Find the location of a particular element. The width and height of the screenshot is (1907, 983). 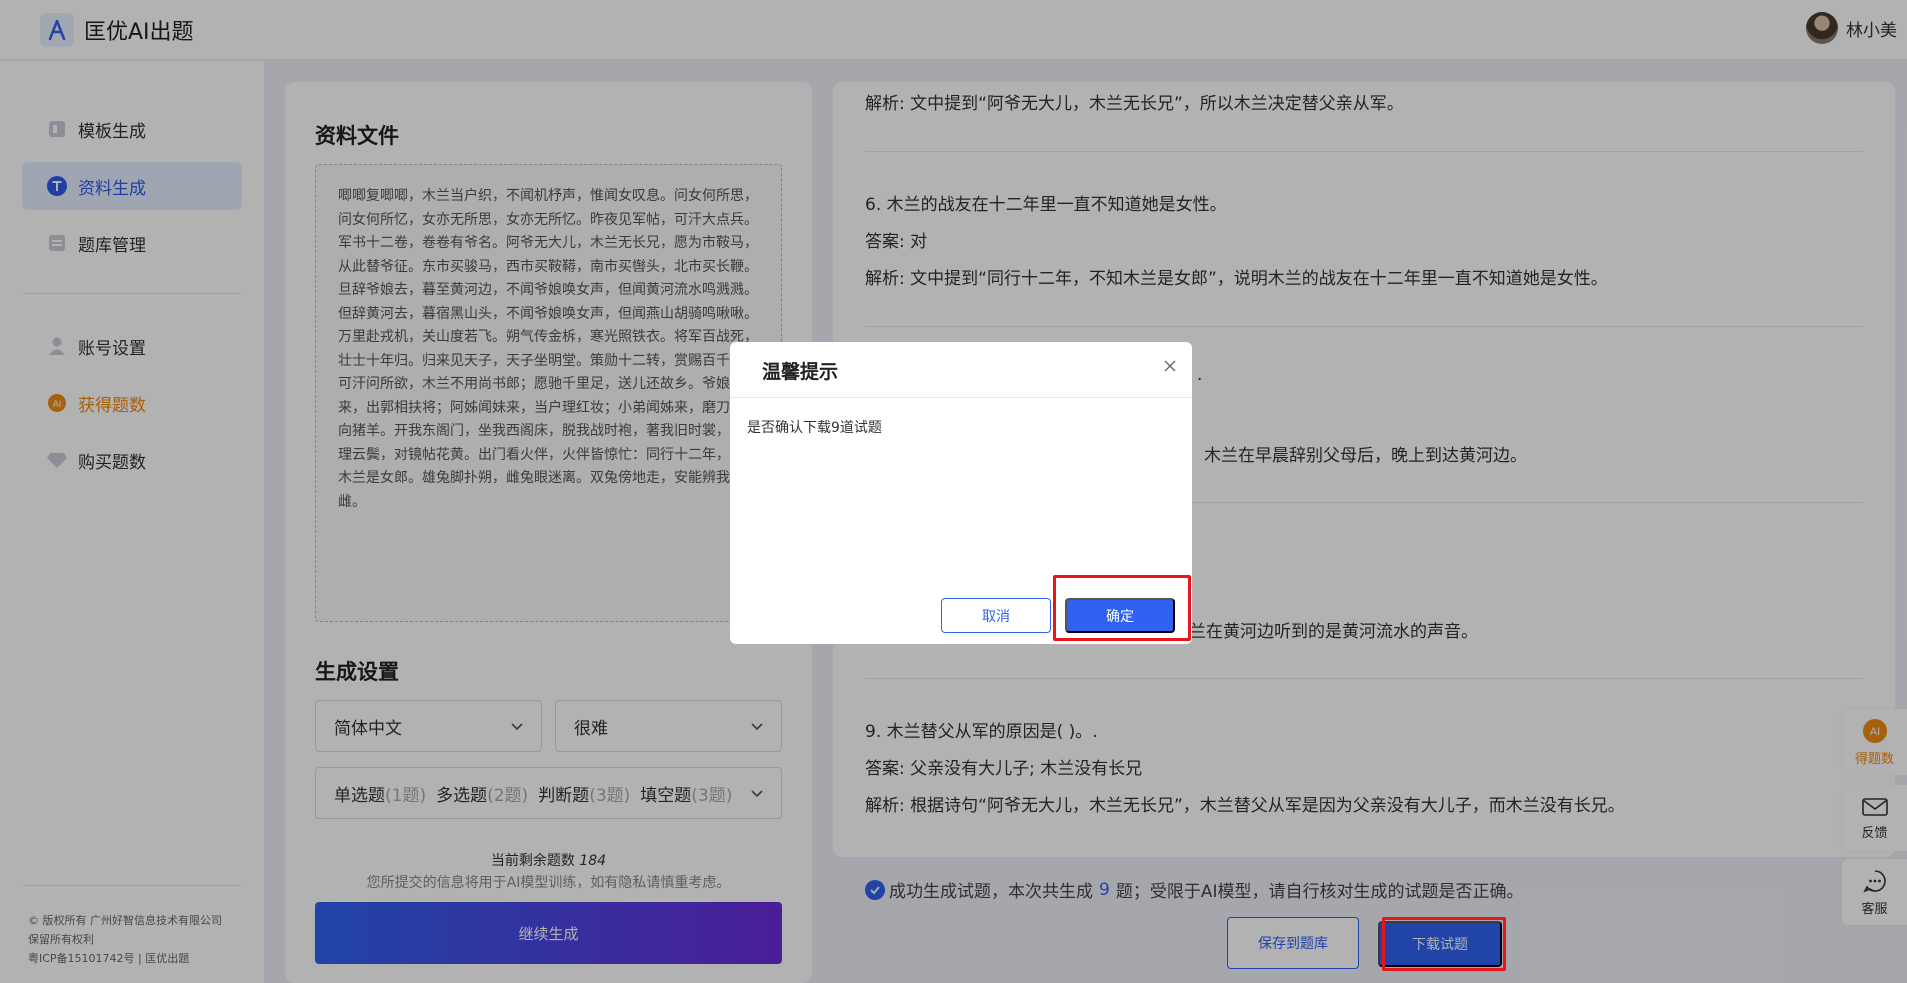

dialog-title: 温馨提示 is located at coordinates (800, 372).